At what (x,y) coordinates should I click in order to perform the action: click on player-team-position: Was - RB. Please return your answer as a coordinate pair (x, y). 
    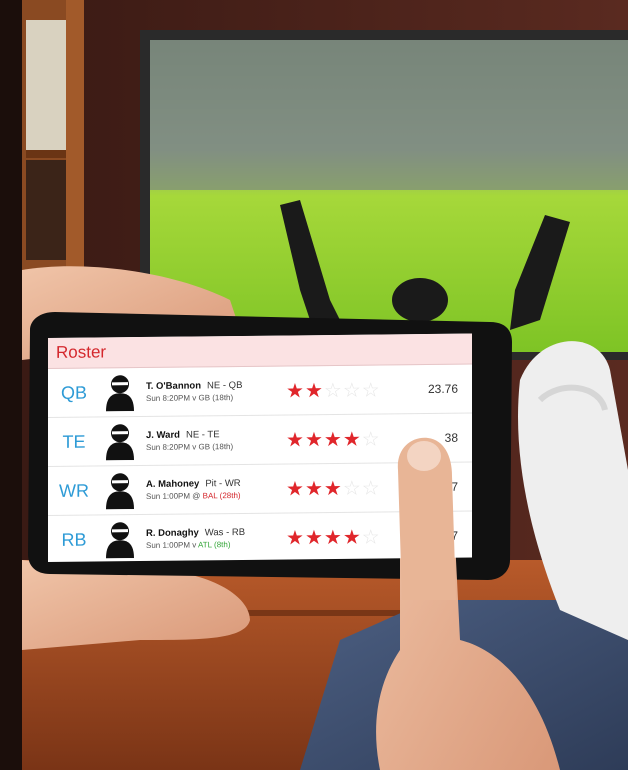
    Looking at the image, I should click on (225, 532).